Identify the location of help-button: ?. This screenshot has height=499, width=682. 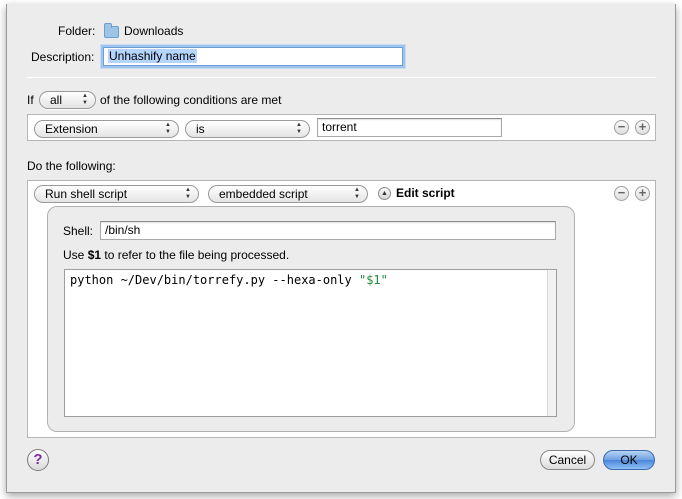
(38, 460).